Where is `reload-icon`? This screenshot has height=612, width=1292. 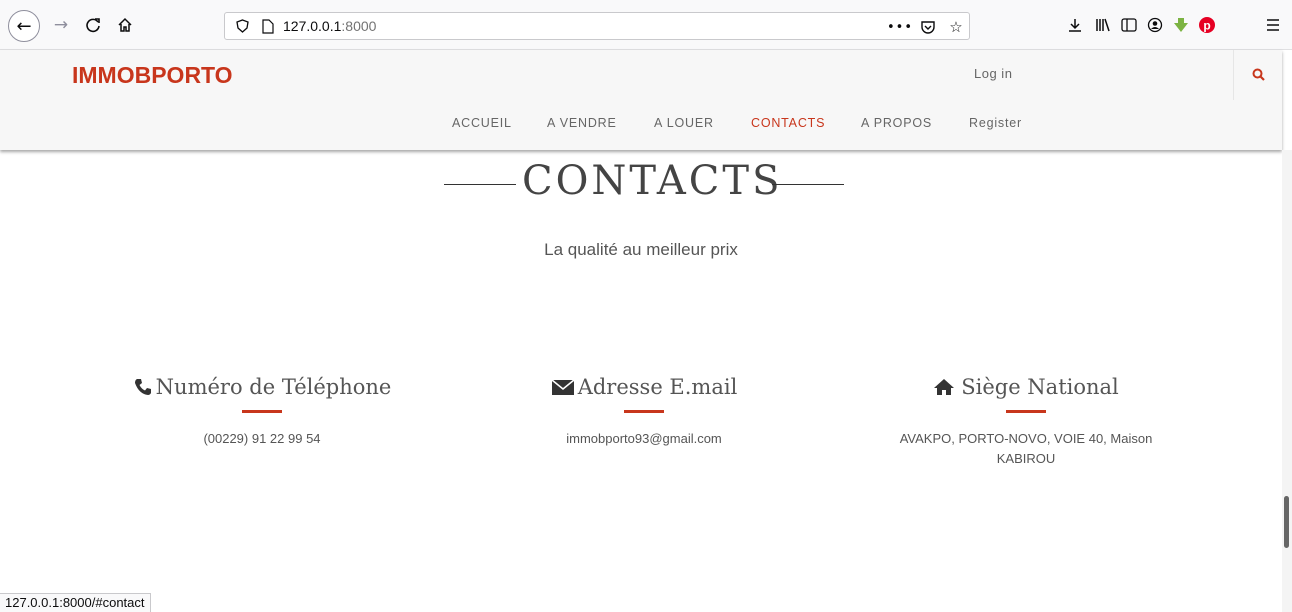 reload-icon is located at coordinates (93, 25).